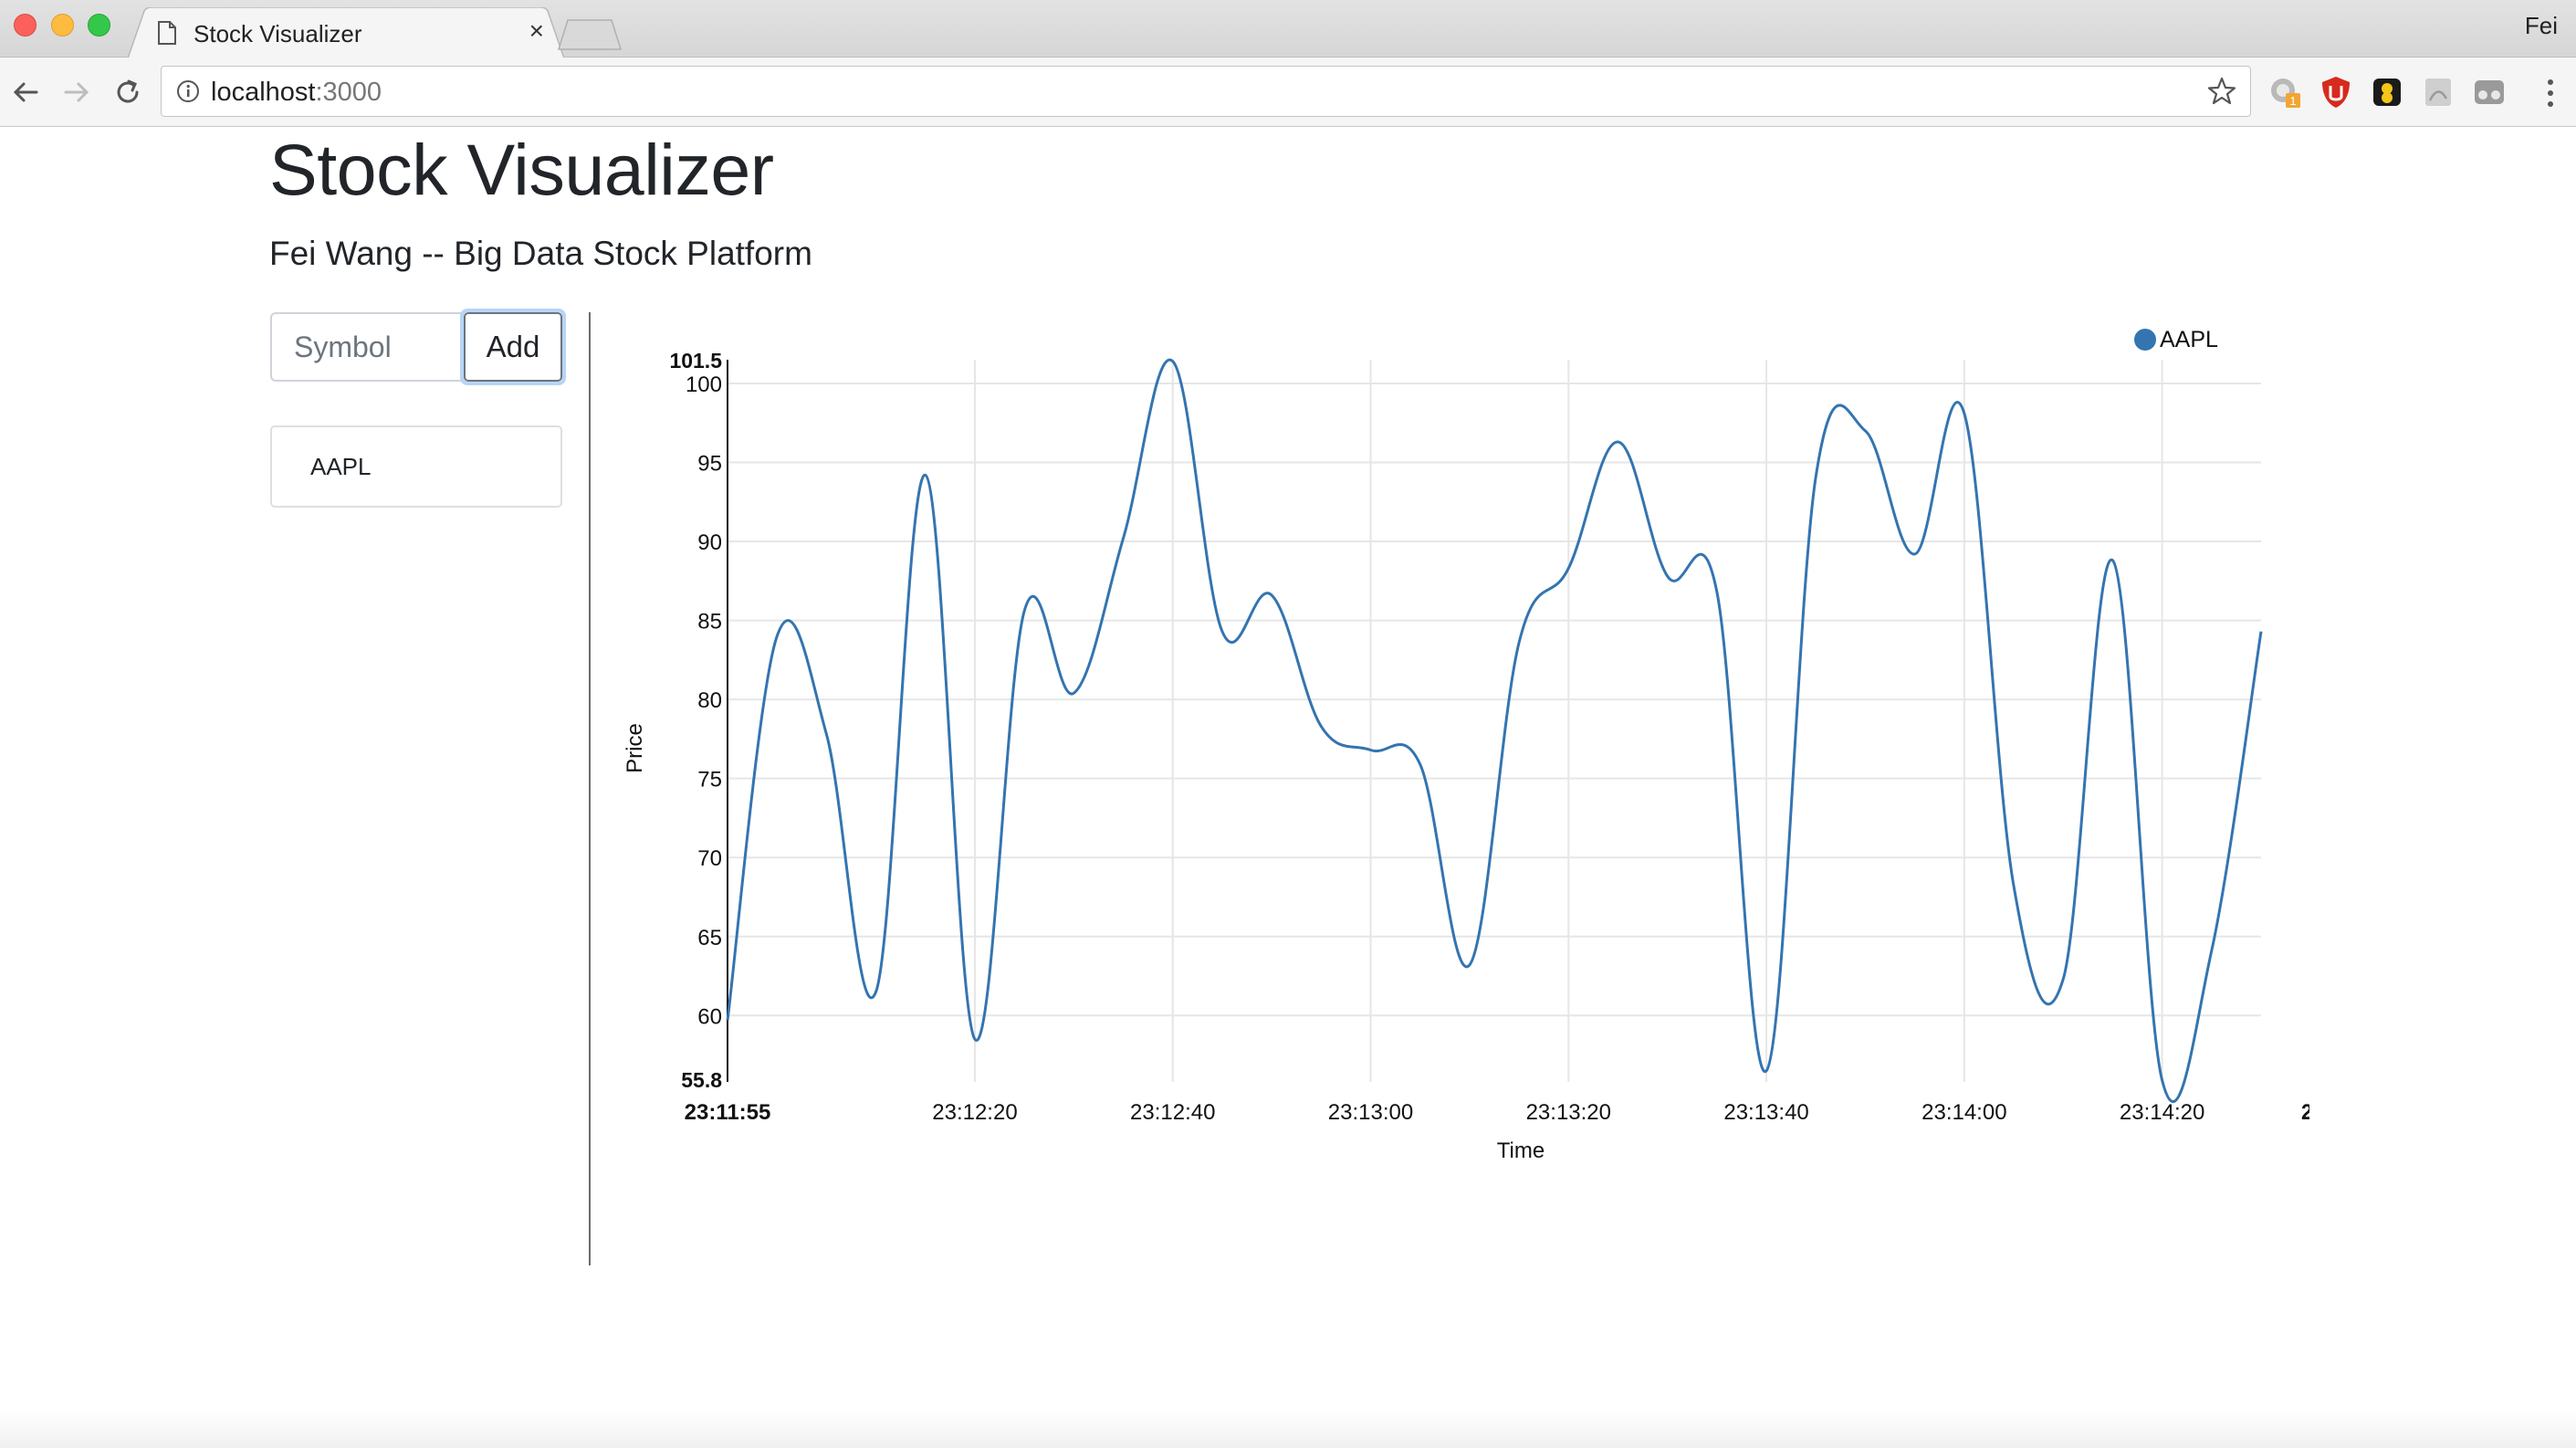 The height and width of the screenshot is (1448, 2576). What do you see at coordinates (26, 92) in the screenshot?
I see `back-arrow-icon` at bounding box center [26, 92].